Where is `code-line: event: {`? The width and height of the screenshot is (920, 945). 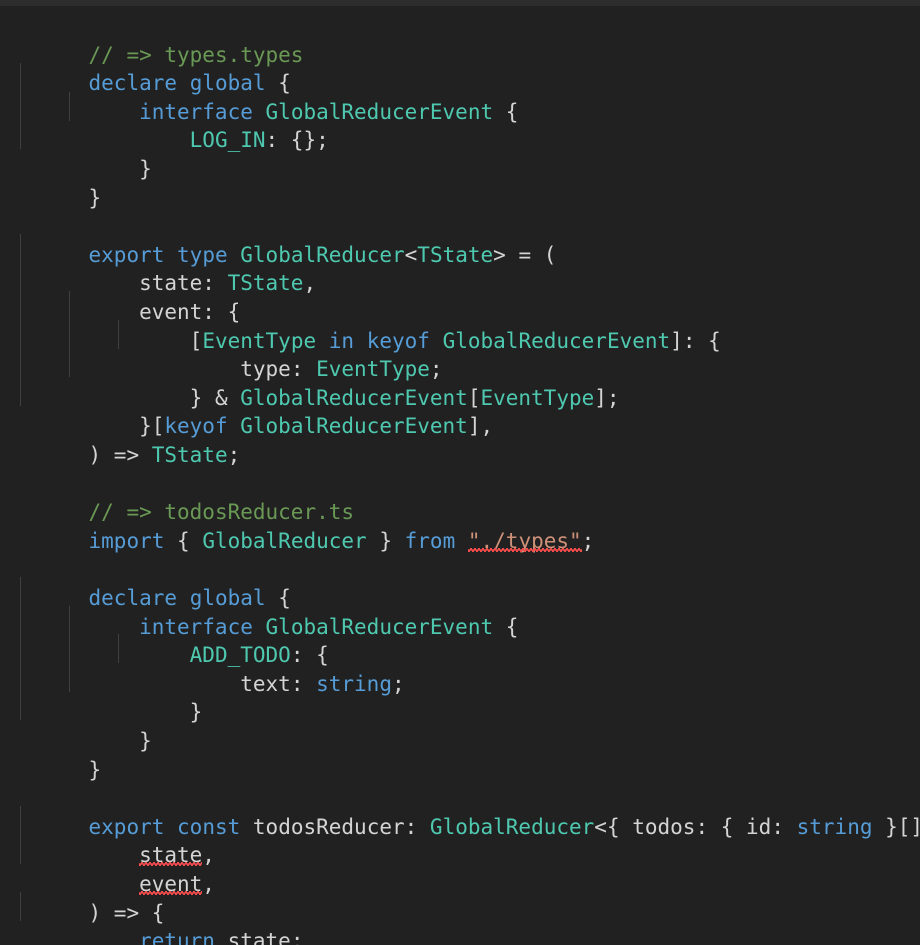 code-line: event: { is located at coordinates (460, 296).